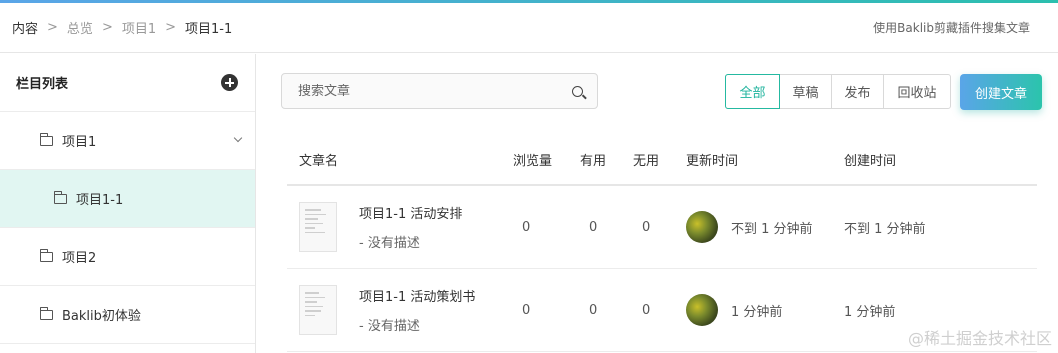  Describe the element at coordinates (1001, 92) in the screenshot. I see `create-article-button: 创建文章` at that location.